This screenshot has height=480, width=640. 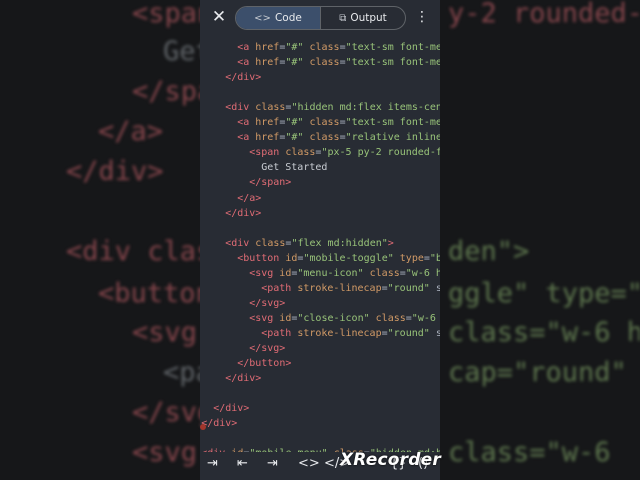 I want to click on bg-line: class="w-6 h, so click(x=544, y=332).